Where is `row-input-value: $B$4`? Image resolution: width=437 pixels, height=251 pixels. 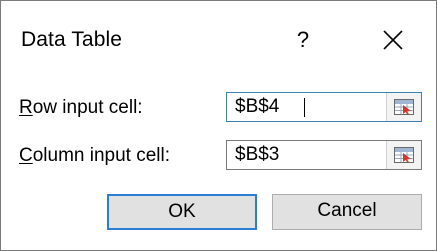 row-input-value: $B$4 is located at coordinates (257, 106).